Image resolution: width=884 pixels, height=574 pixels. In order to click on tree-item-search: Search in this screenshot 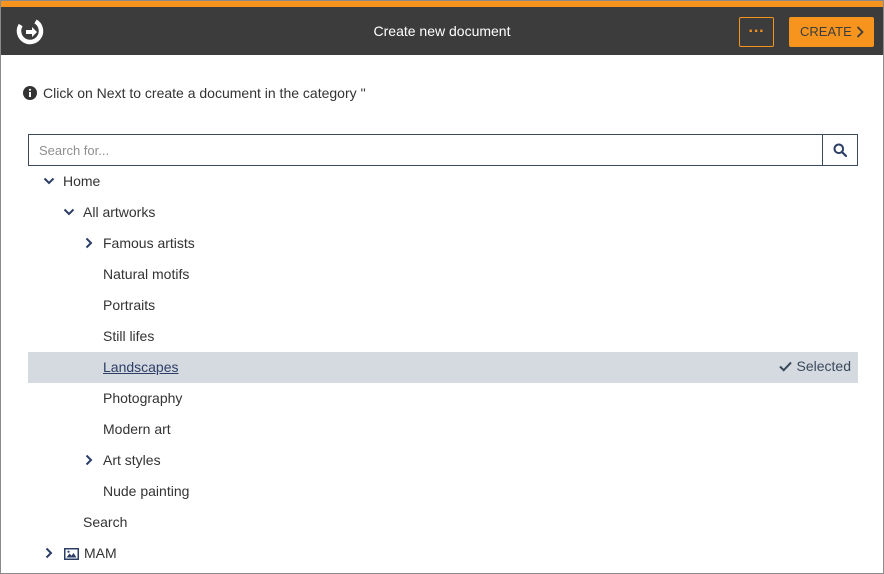, I will do `click(443, 522)`.